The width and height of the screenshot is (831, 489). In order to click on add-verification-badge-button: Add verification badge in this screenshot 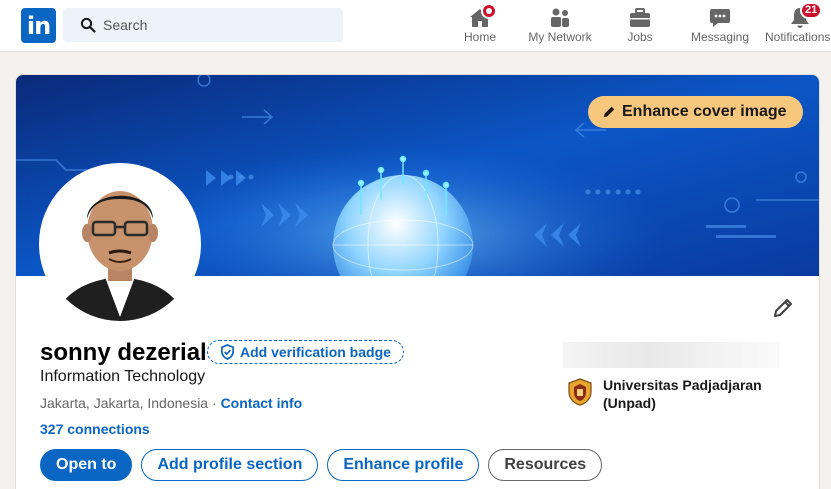, I will do `click(305, 352)`.